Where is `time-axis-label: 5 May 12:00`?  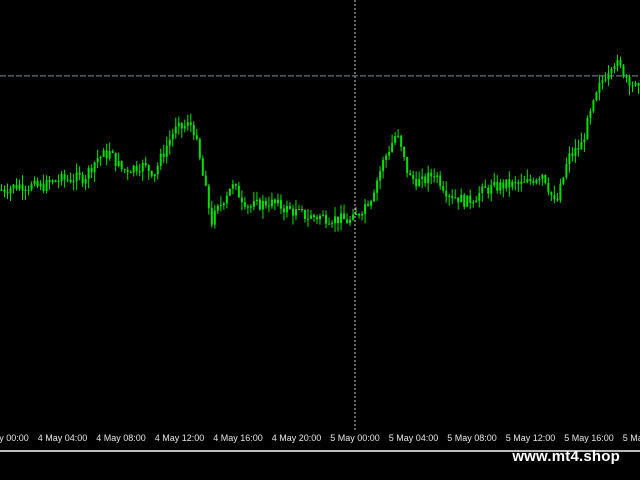
time-axis-label: 5 May 12:00 is located at coordinates (530, 438).